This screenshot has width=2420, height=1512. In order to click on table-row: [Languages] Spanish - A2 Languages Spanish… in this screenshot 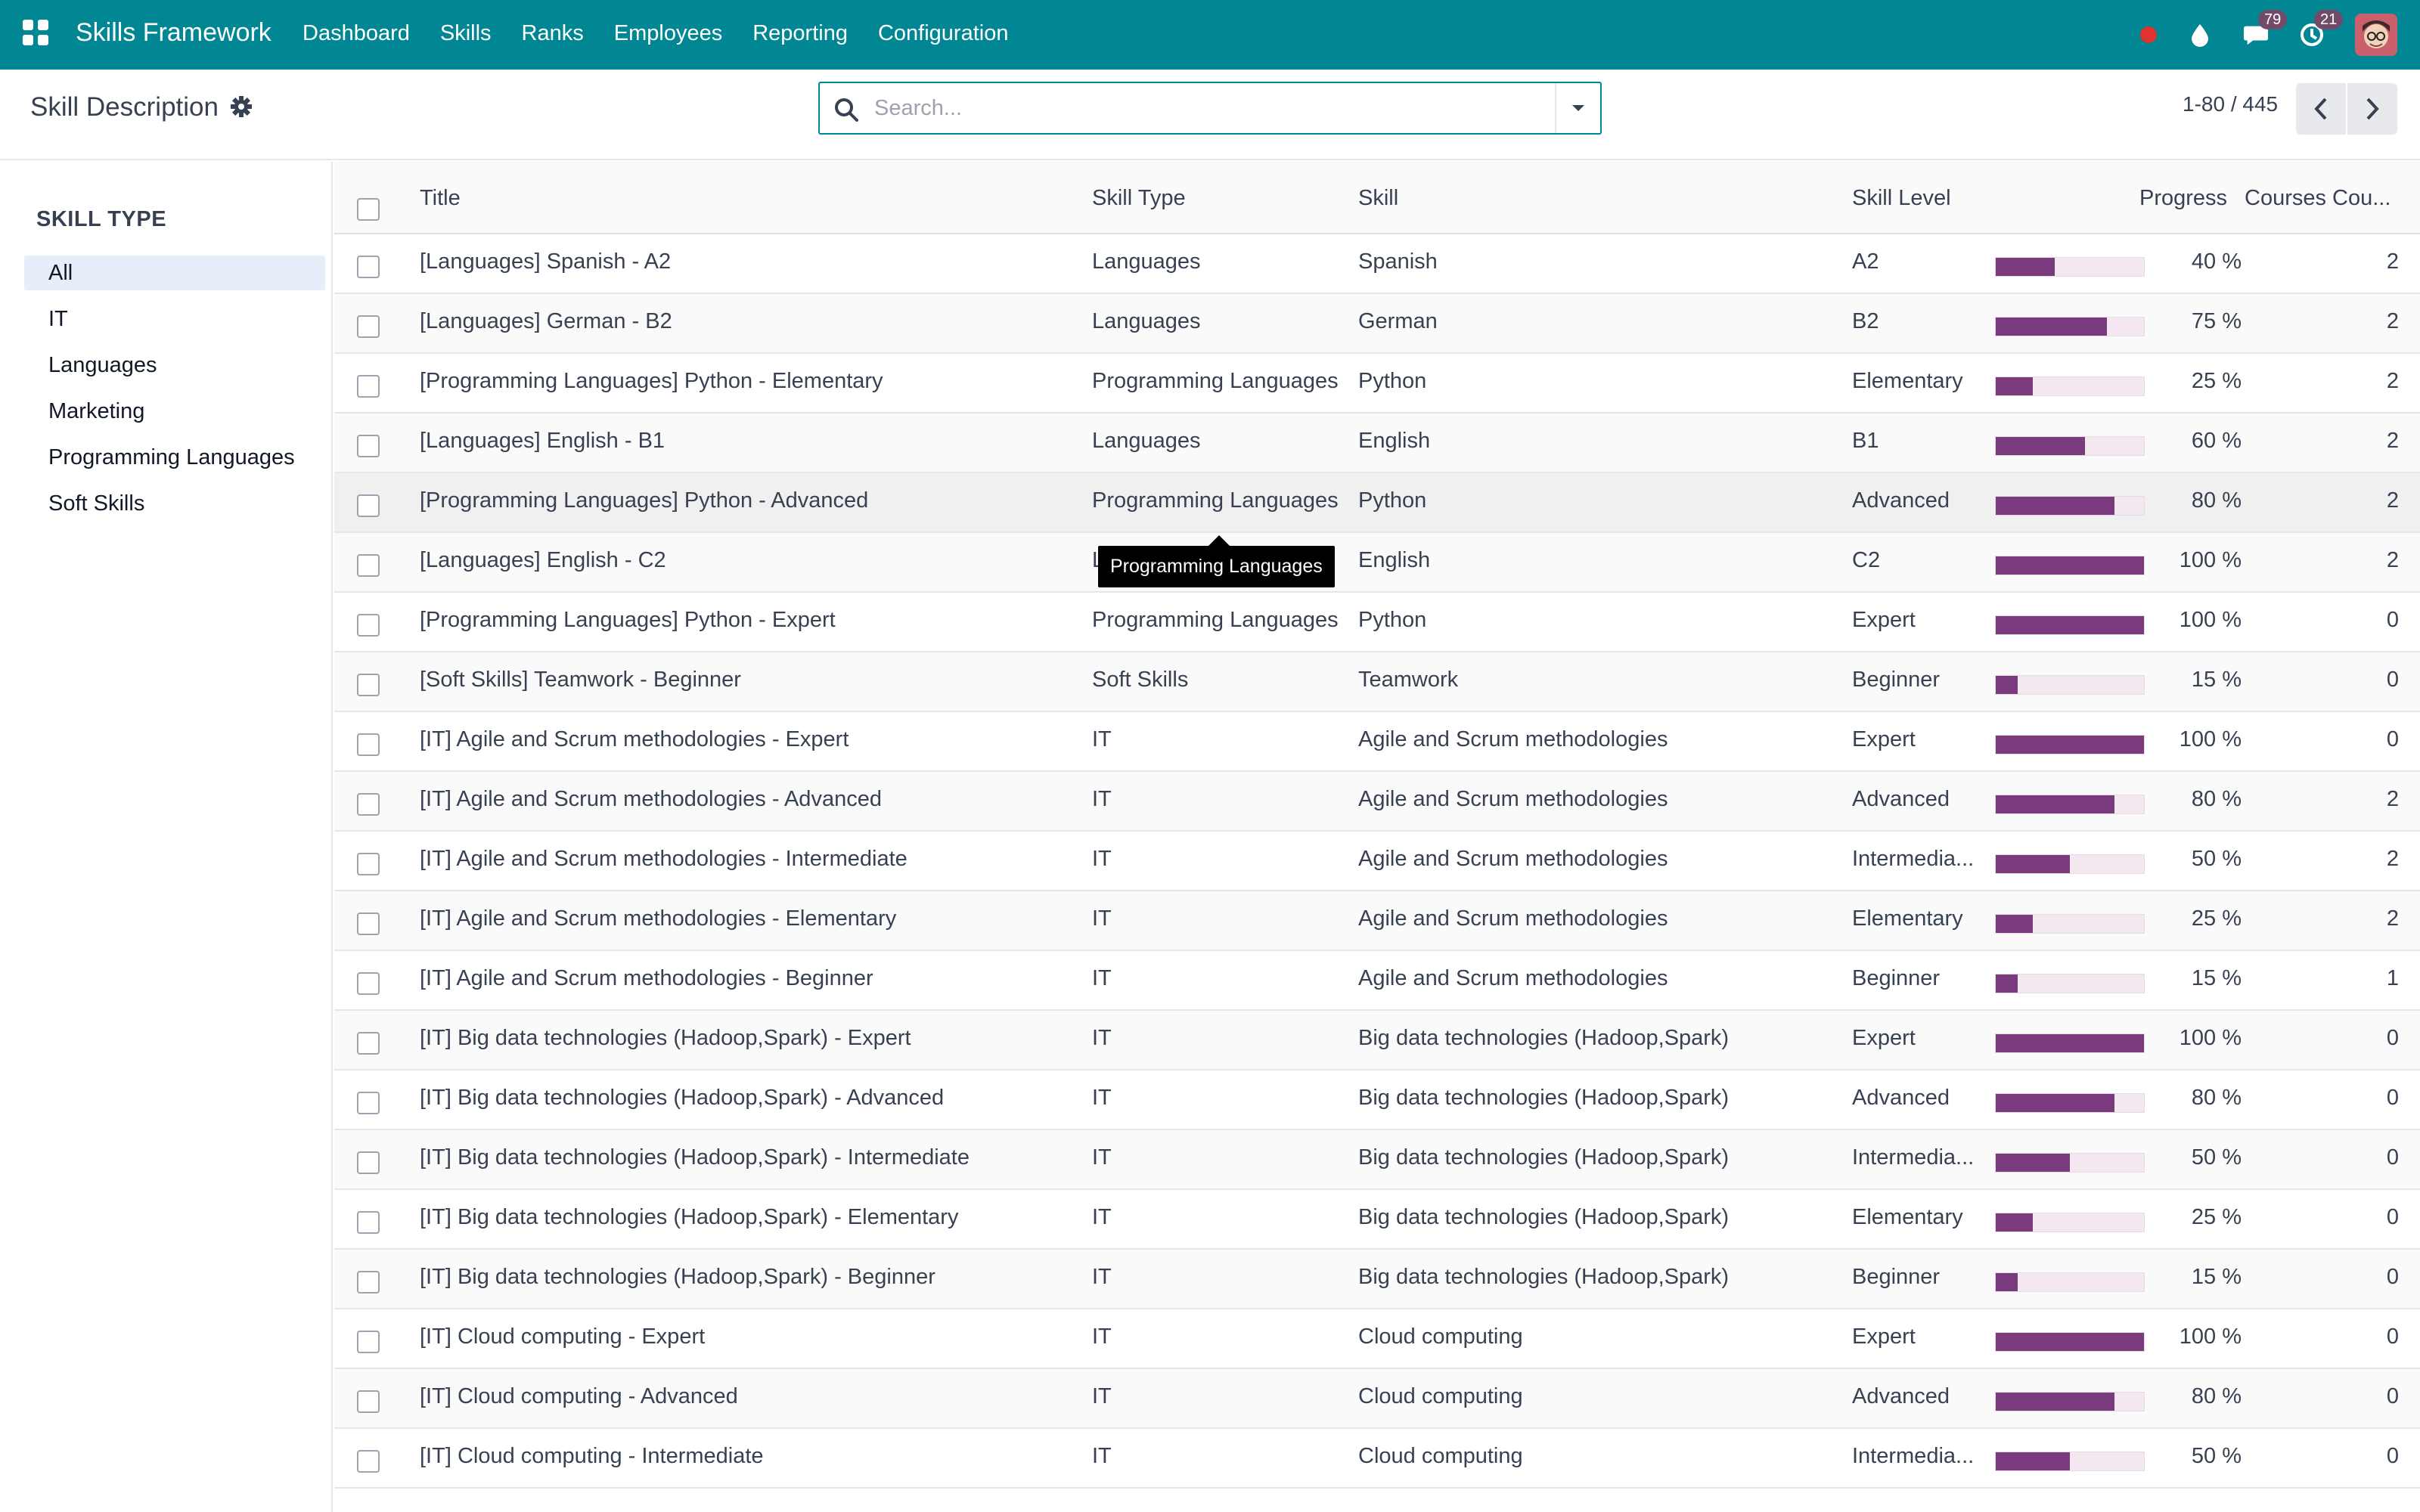, I will do `click(1377, 264)`.